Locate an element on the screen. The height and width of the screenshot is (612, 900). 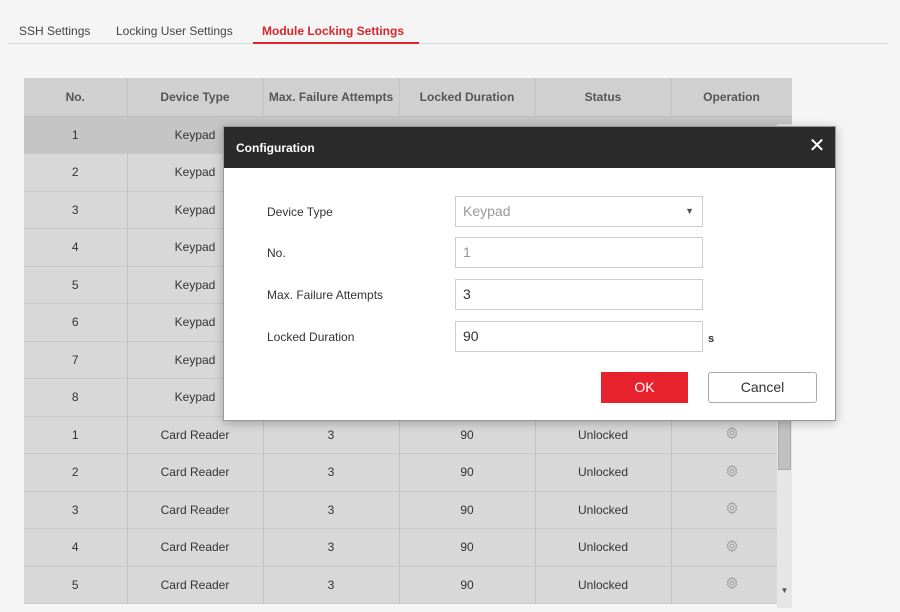
device-type-label: Device Type is located at coordinates (300, 212).